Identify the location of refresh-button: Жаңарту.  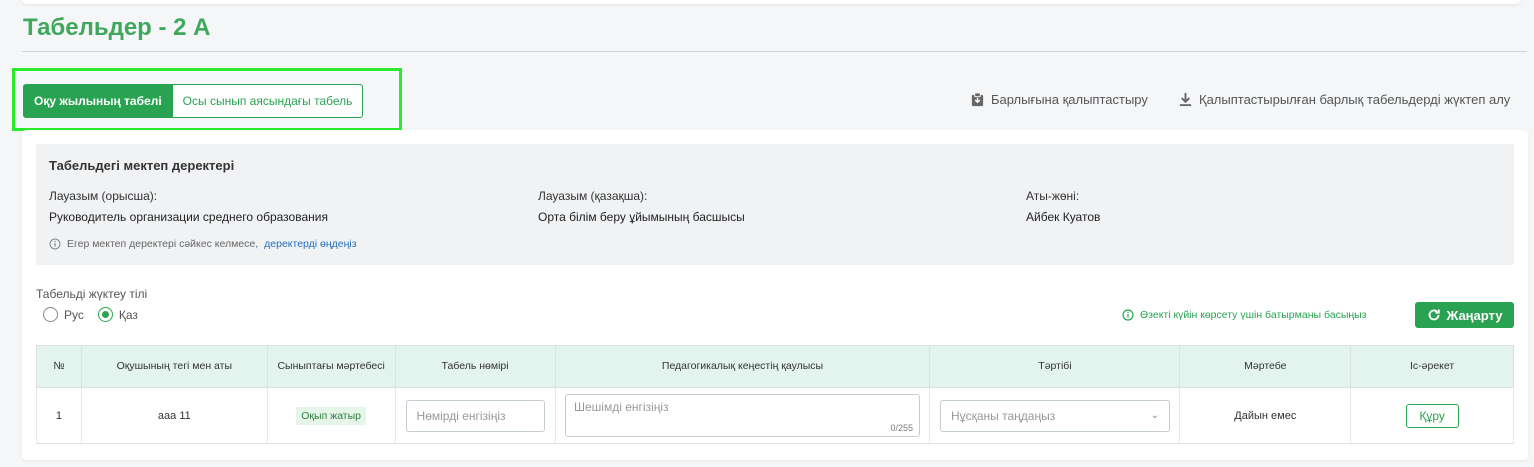
(1464, 315).